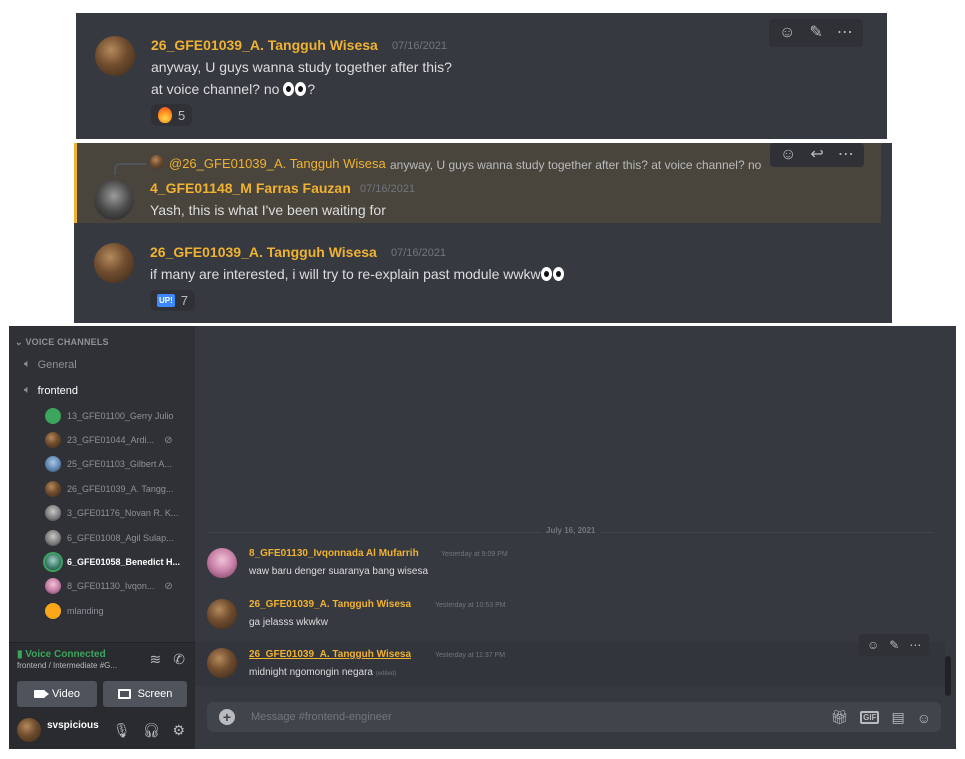 Image resolution: width=965 pixels, height=759 pixels. What do you see at coordinates (268, 210) in the screenshot?
I see `message-text: Yash, this is what I've been waiting for` at bounding box center [268, 210].